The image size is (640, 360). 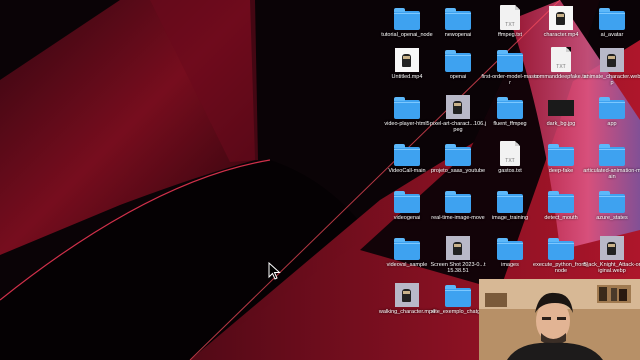 What do you see at coordinates (274, 271) in the screenshot?
I see `mouse-cursor-icon` at bounding box center [274, 271].